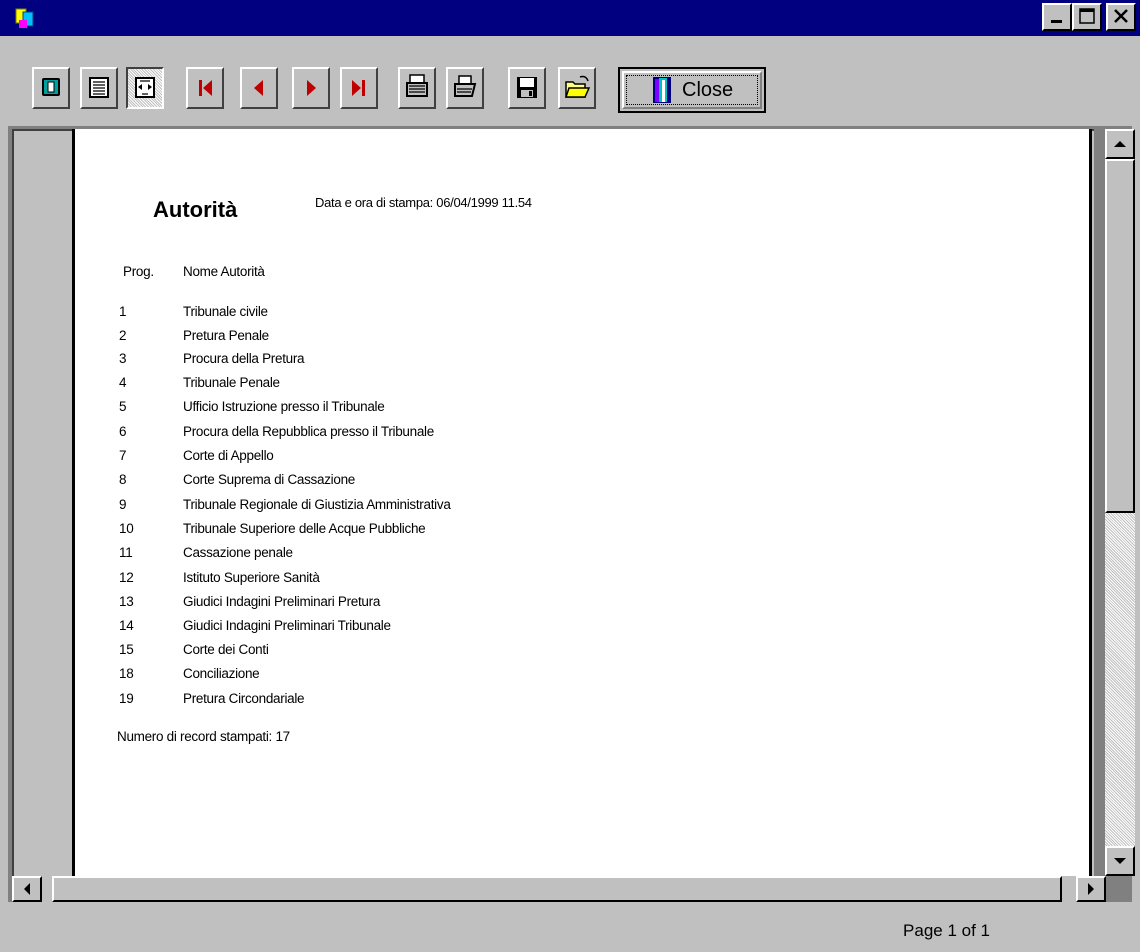 This screenshot has height=952, width=1140. Describe the element at coordinates (284, 406) in the screenshot. I see `row-name: Ufficio Istruzione presso il Tribunale` at that location.